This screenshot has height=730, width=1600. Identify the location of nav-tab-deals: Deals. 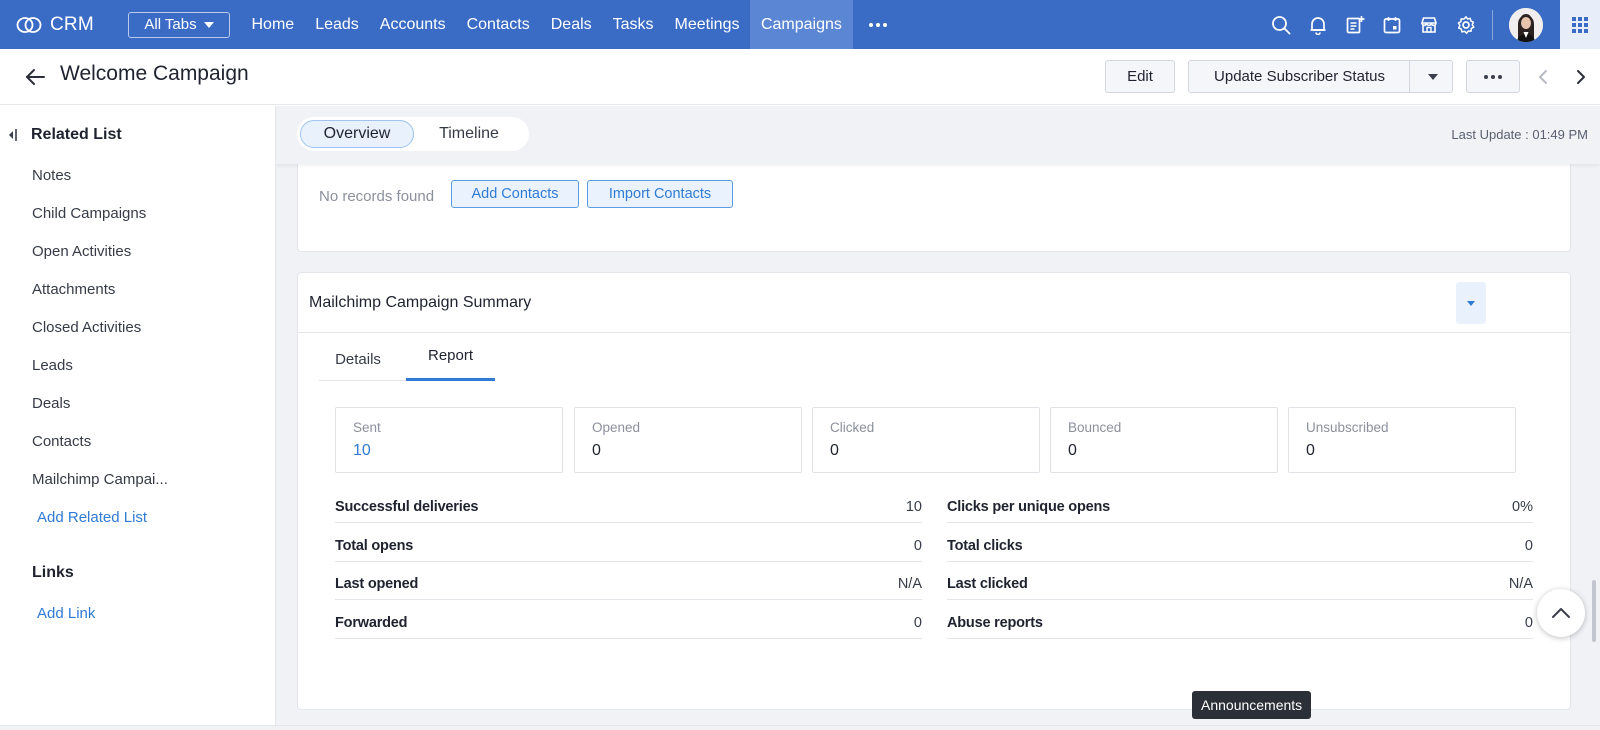
(571, 24).